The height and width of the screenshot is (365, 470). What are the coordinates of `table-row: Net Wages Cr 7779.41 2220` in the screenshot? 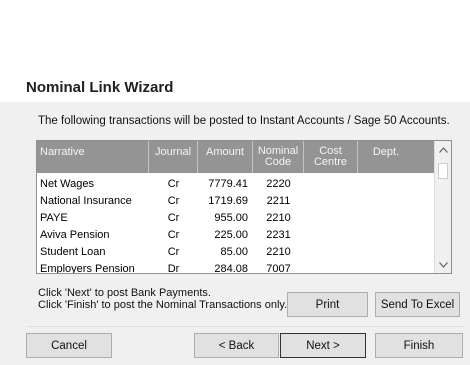 It's located at (236, 185).